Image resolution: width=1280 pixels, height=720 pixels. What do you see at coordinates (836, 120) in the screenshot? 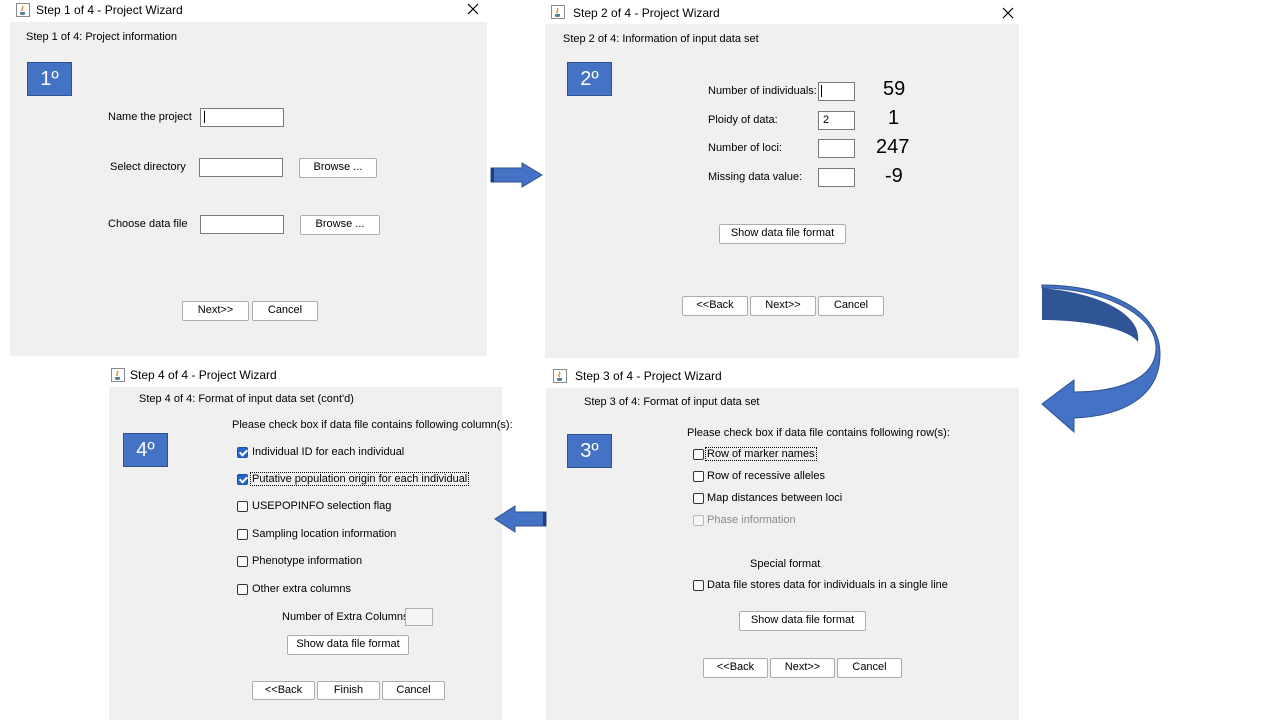
I see `ploidy-input: 2` at bounding box center [836, 120].